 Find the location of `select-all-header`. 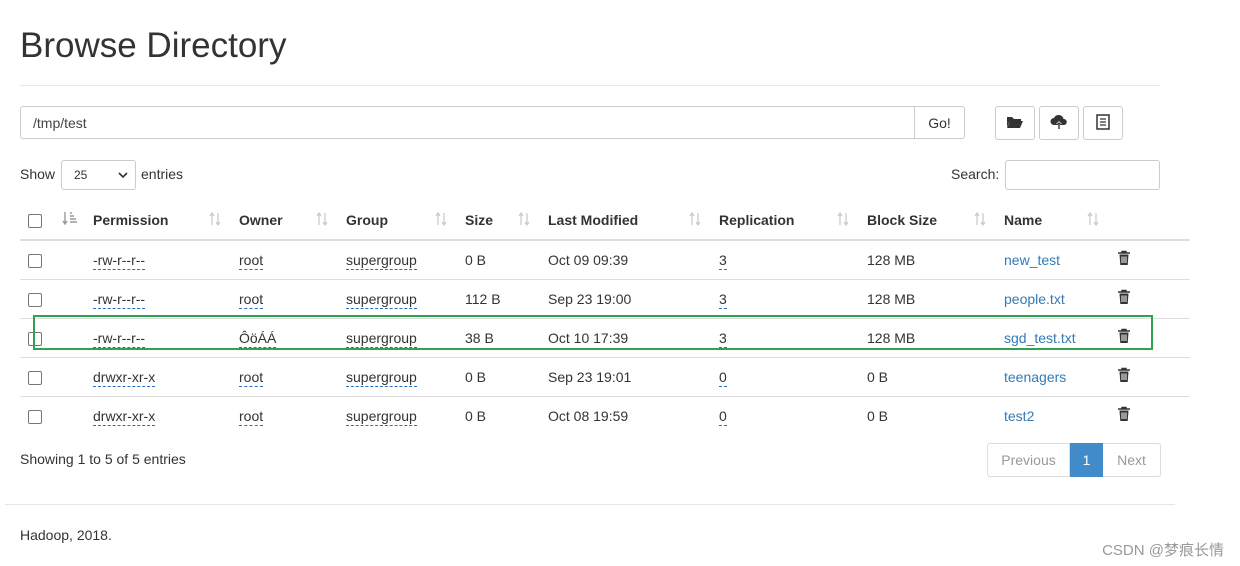

select-all-header is located at coordinates (37, 220).